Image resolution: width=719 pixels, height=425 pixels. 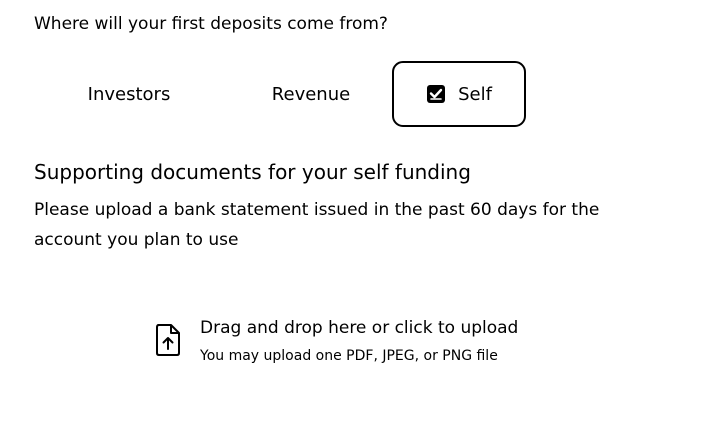 I want to click on option-self: Self, so click(x=459, y=94).